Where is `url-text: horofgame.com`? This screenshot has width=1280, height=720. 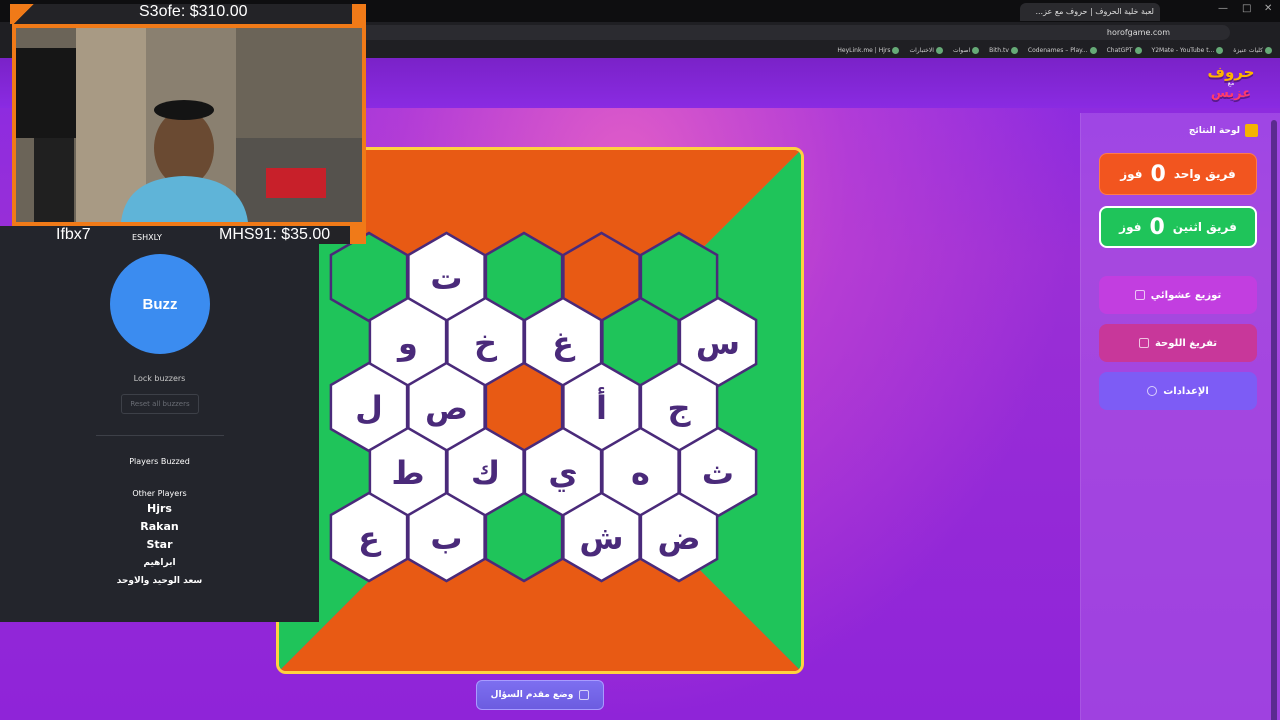 url-text: horofgame.com is located at coordinates (1138, 32).